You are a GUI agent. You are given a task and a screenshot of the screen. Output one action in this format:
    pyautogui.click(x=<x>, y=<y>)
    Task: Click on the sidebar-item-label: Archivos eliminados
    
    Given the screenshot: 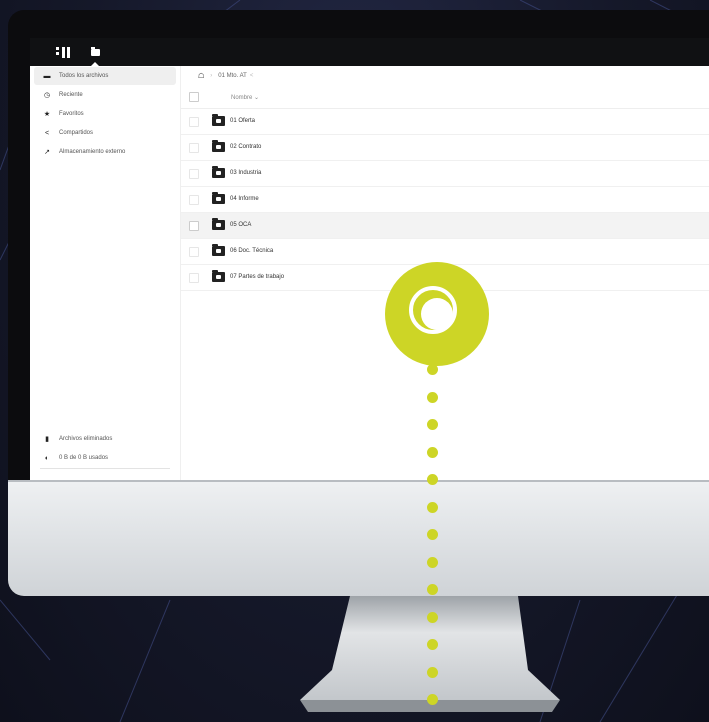 What is the action you would take?
    pyautogui.click(x=86, y=439)
    